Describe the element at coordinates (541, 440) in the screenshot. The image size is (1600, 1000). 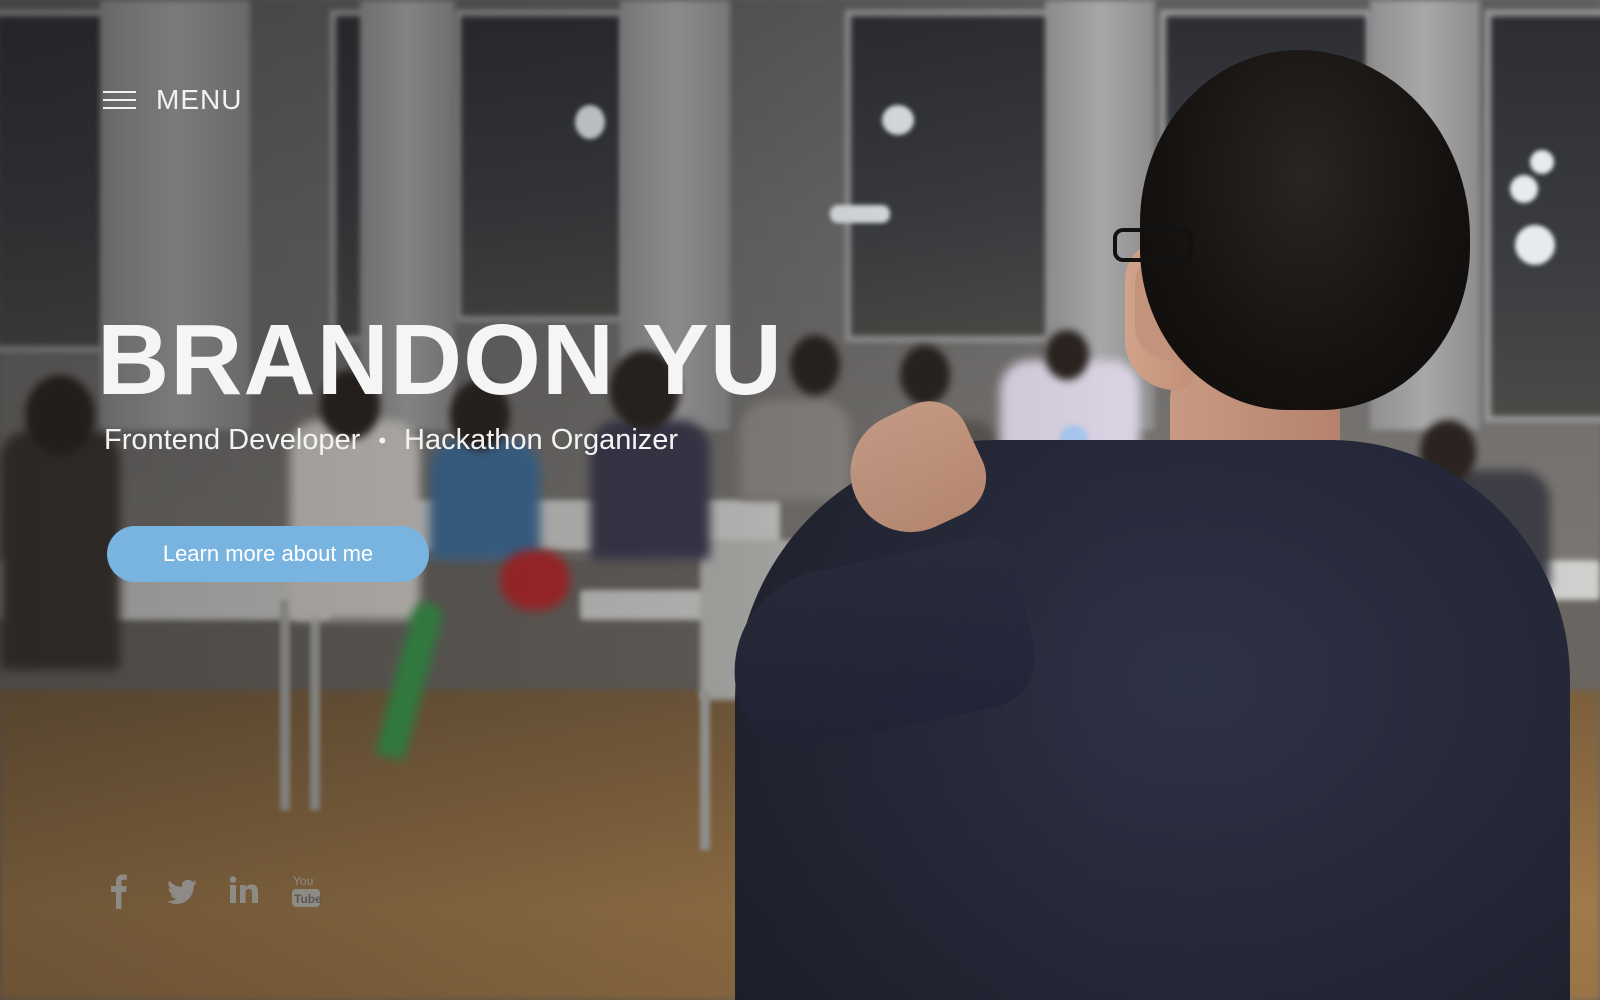
I see `role-hackathon-organizer: Hackathon Organizer` at that location.